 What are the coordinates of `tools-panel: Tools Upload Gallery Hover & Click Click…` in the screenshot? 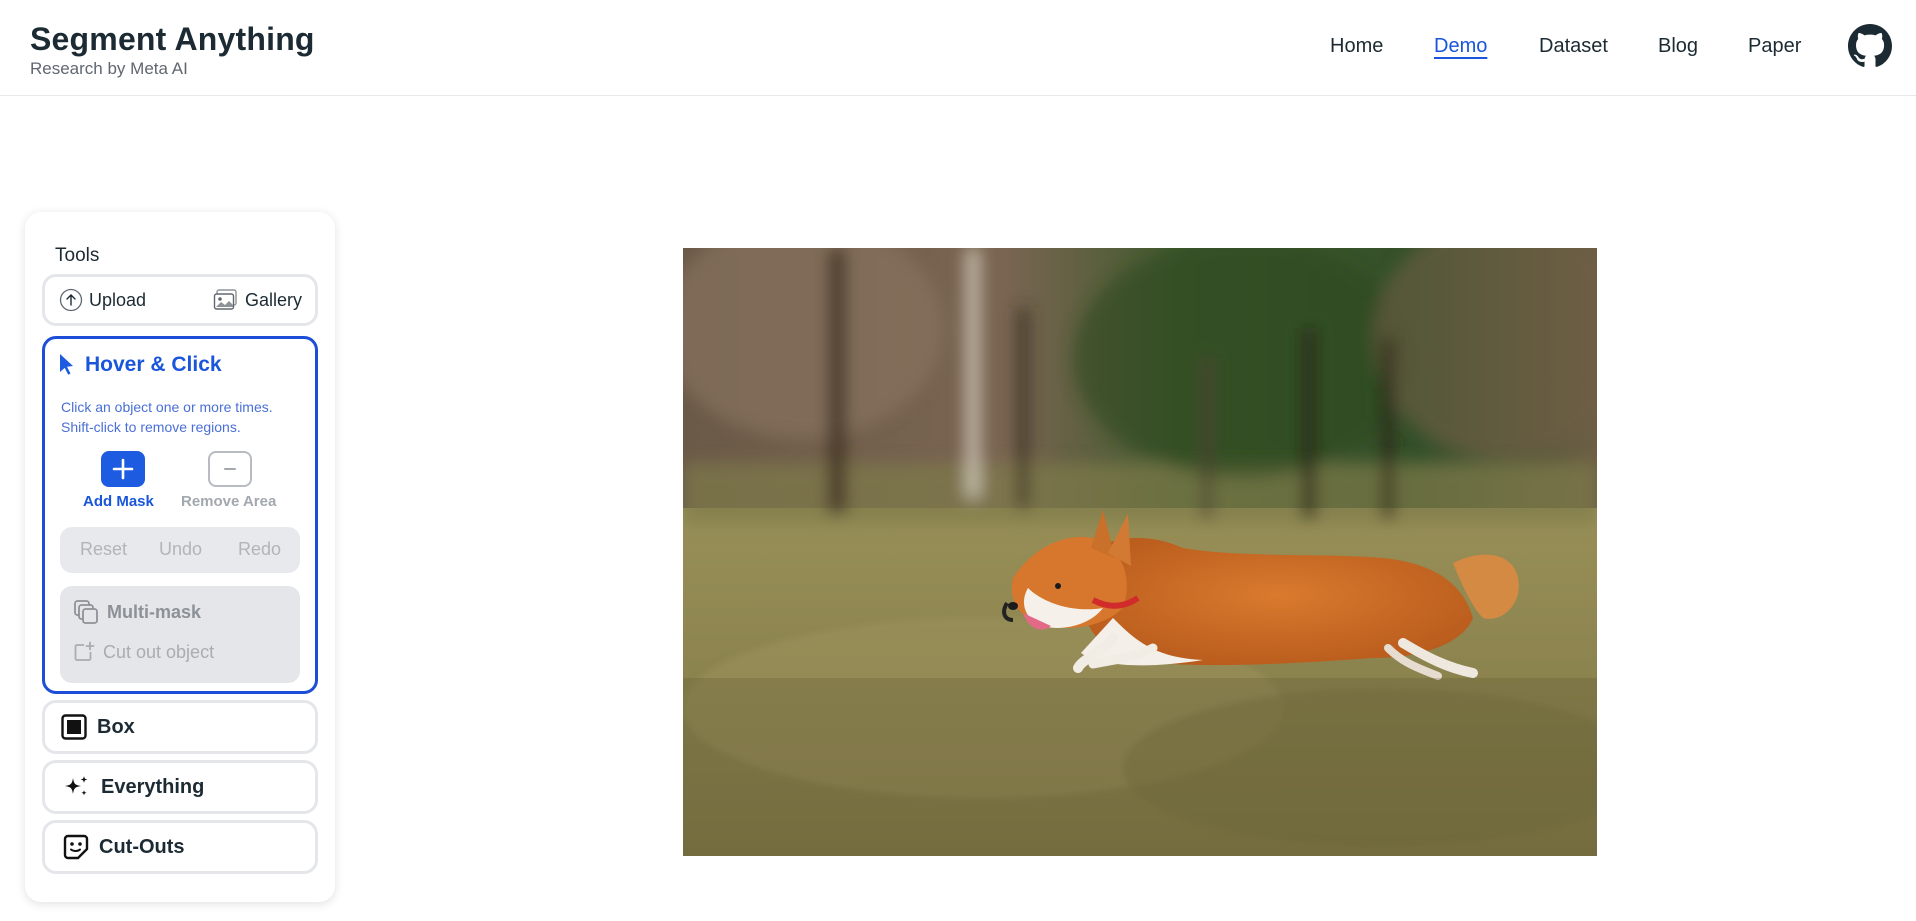 It's located at (180, 557).